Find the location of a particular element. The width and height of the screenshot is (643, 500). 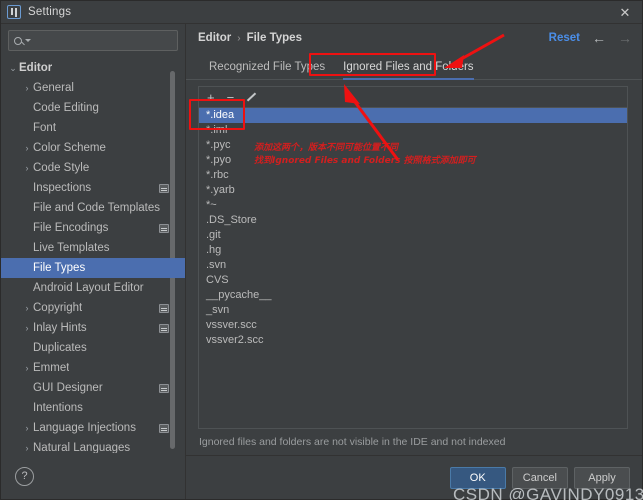

sidebar-item-label: Intentions is located at coordinates (58, 408).